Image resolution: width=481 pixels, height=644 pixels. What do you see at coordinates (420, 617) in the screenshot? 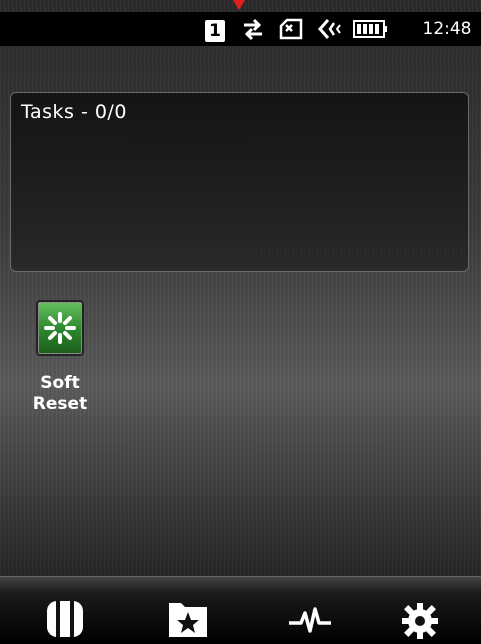
I see `settings-gear-icon` at bounding box center [420, 617].